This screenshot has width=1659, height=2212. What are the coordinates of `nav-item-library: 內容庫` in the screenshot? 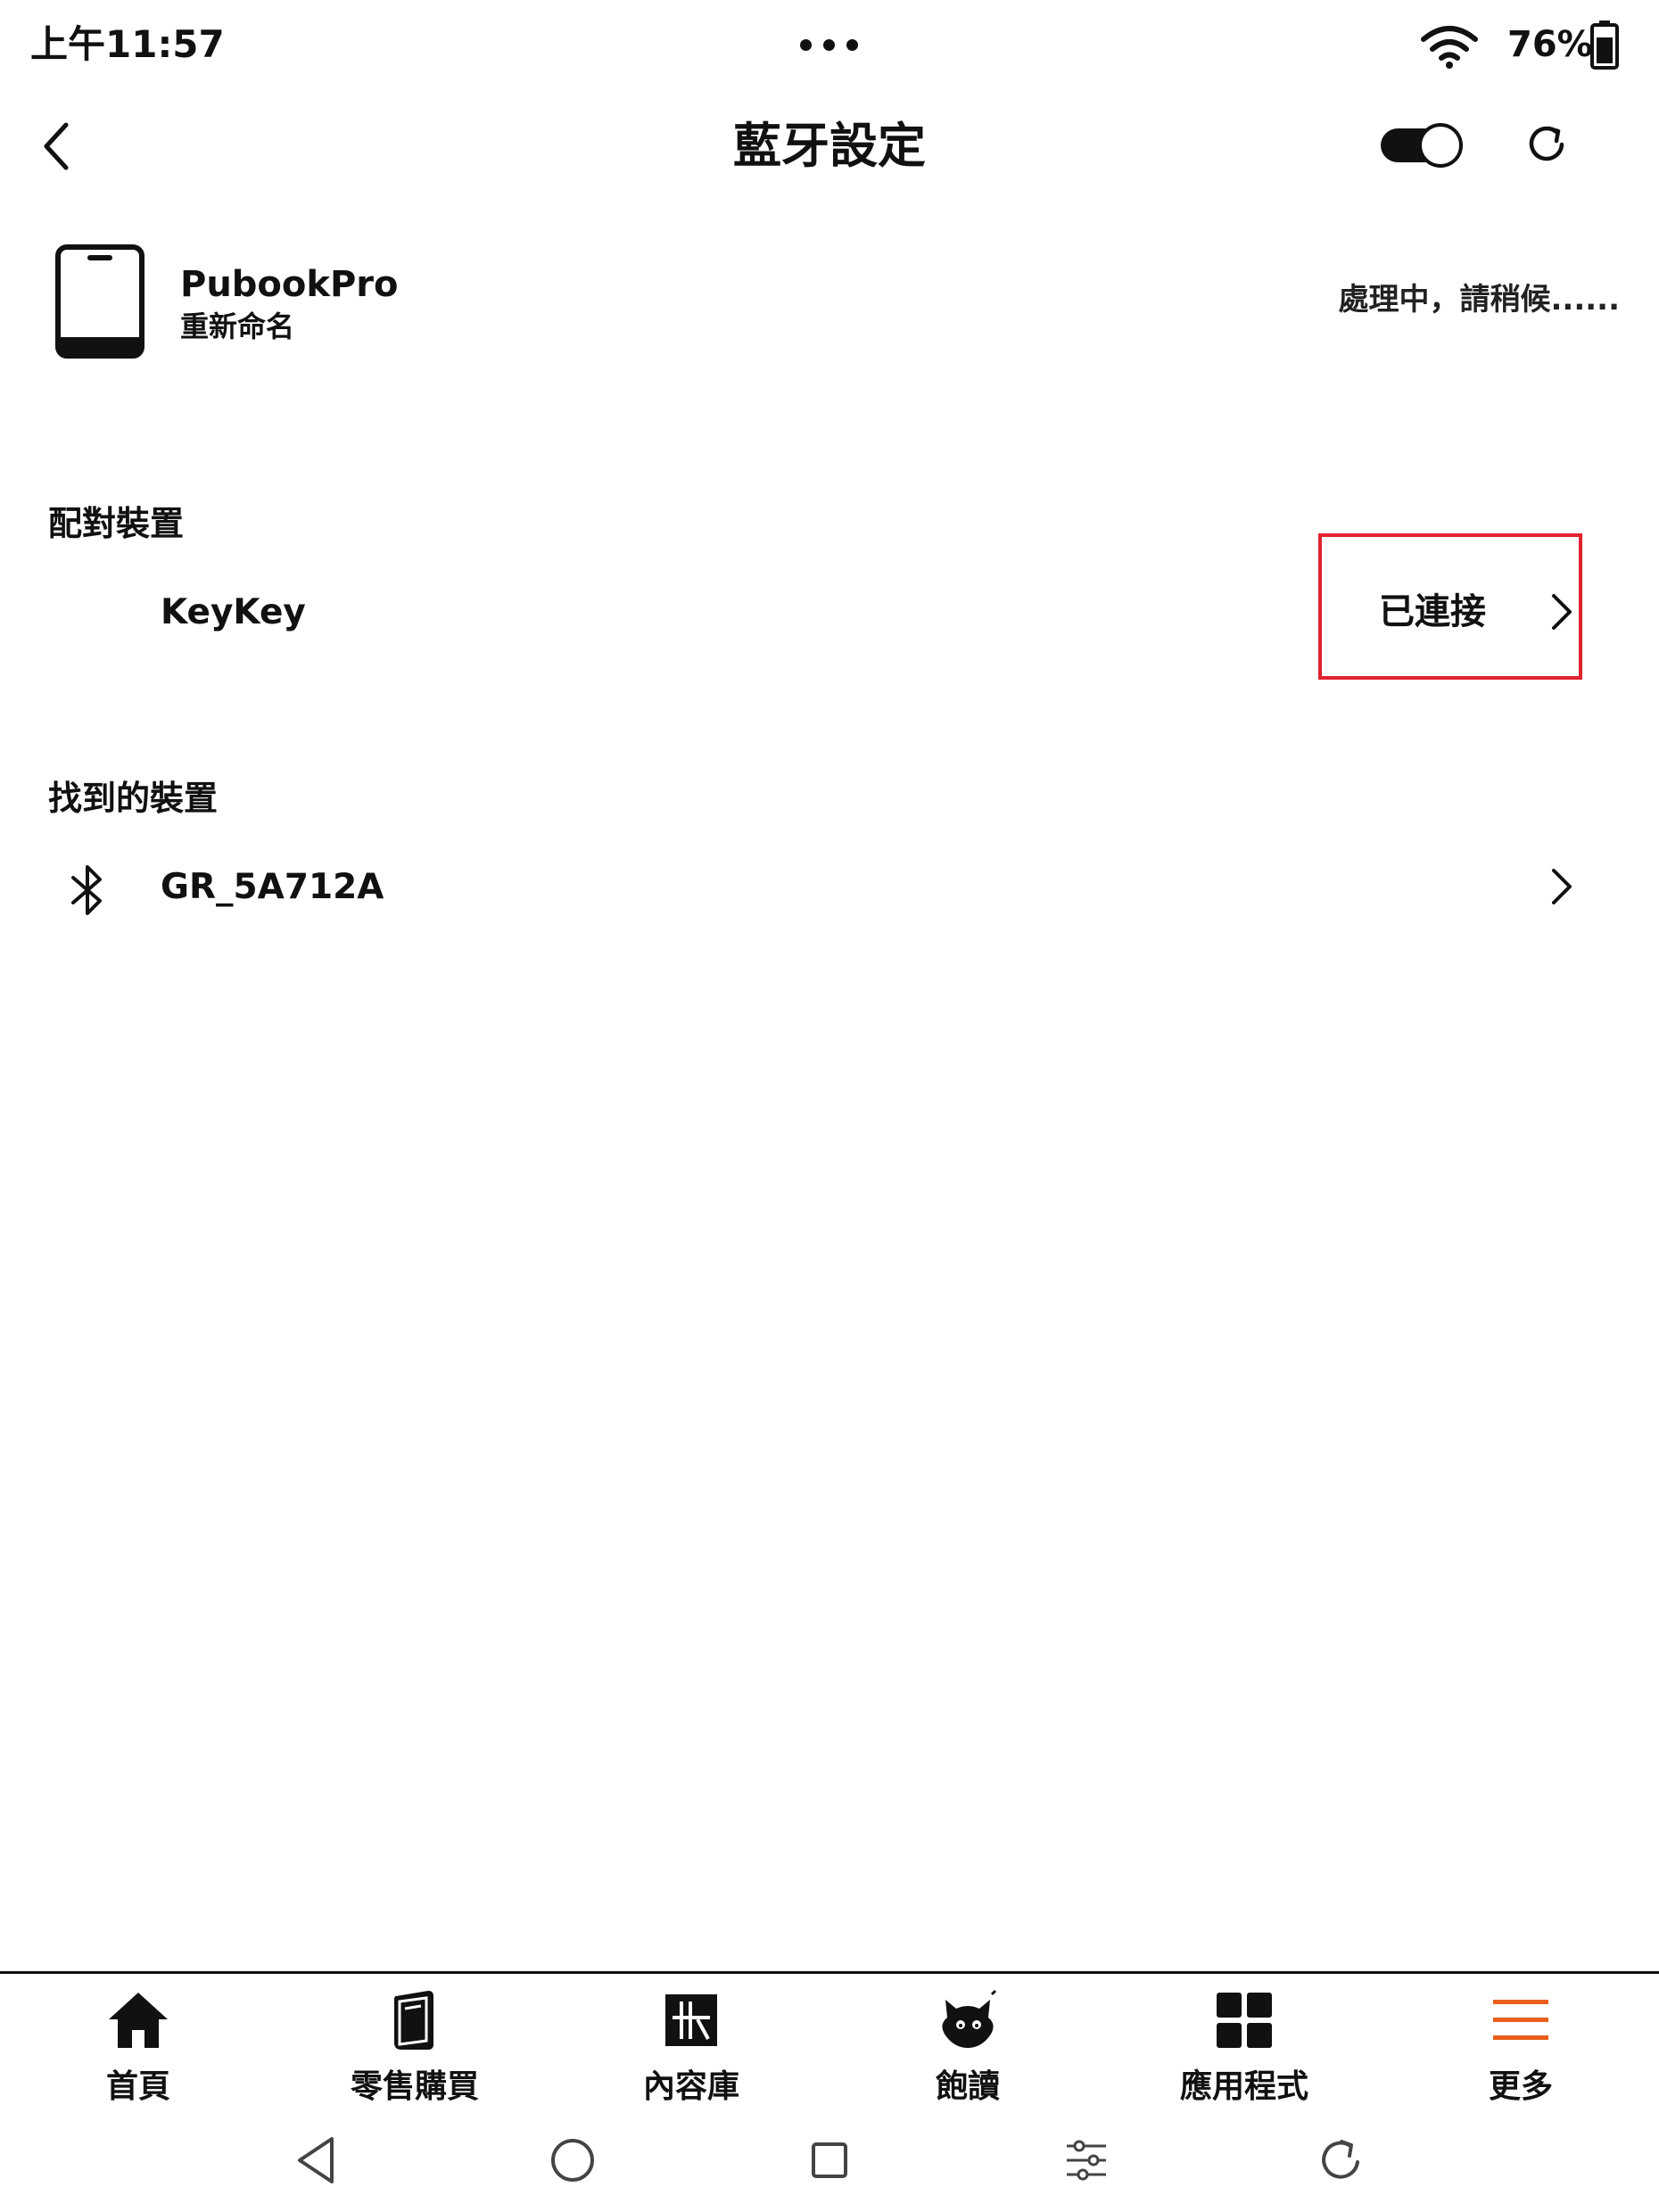 It's located at (691, 2052).